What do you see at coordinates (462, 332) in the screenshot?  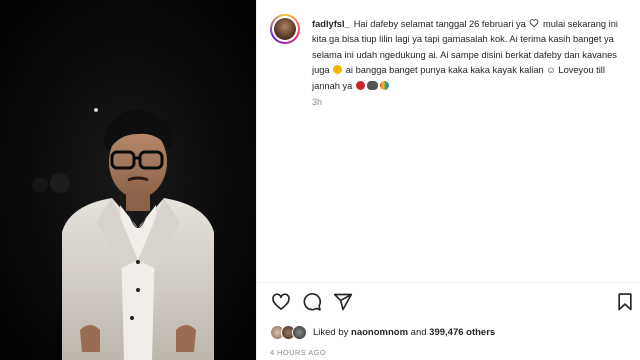 I see `likes-count: 399,476 others` at bounding box center [462, 332].